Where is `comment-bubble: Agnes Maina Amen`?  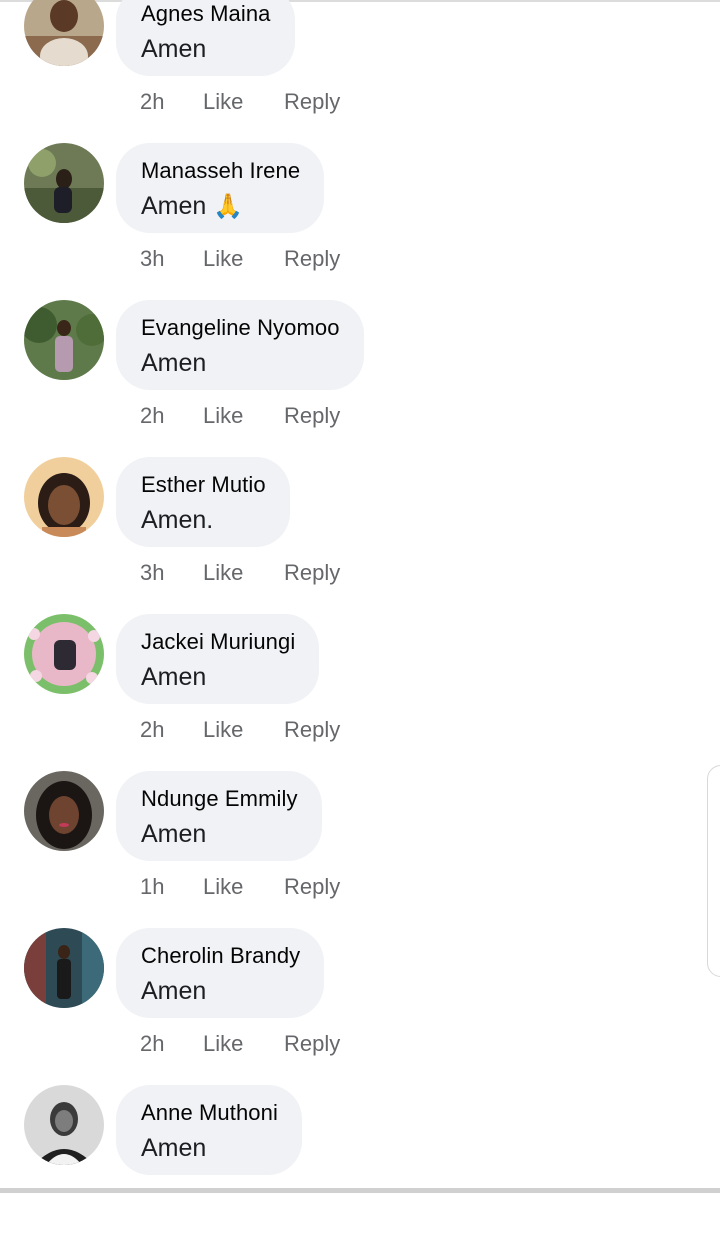
comment-bubble: Agnes Maina Amen is located at coordinates (205, 38).